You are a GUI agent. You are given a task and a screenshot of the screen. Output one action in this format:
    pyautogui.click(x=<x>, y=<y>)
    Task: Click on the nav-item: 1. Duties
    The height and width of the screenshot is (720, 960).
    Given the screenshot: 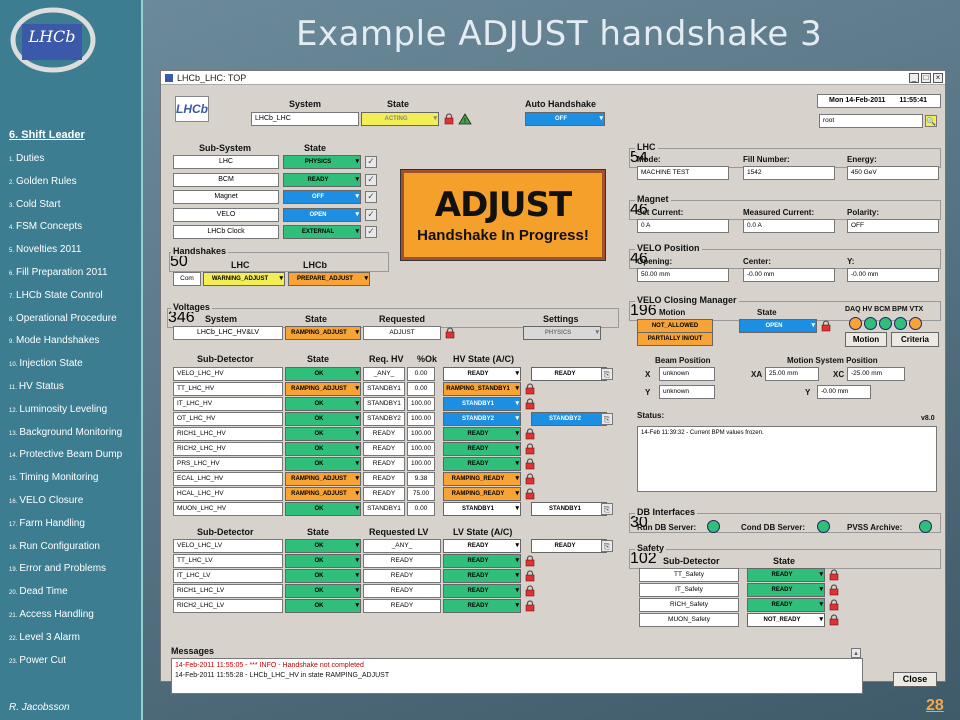 What is the action you would take?
    pyautogui.click(x=26, y=158)
    